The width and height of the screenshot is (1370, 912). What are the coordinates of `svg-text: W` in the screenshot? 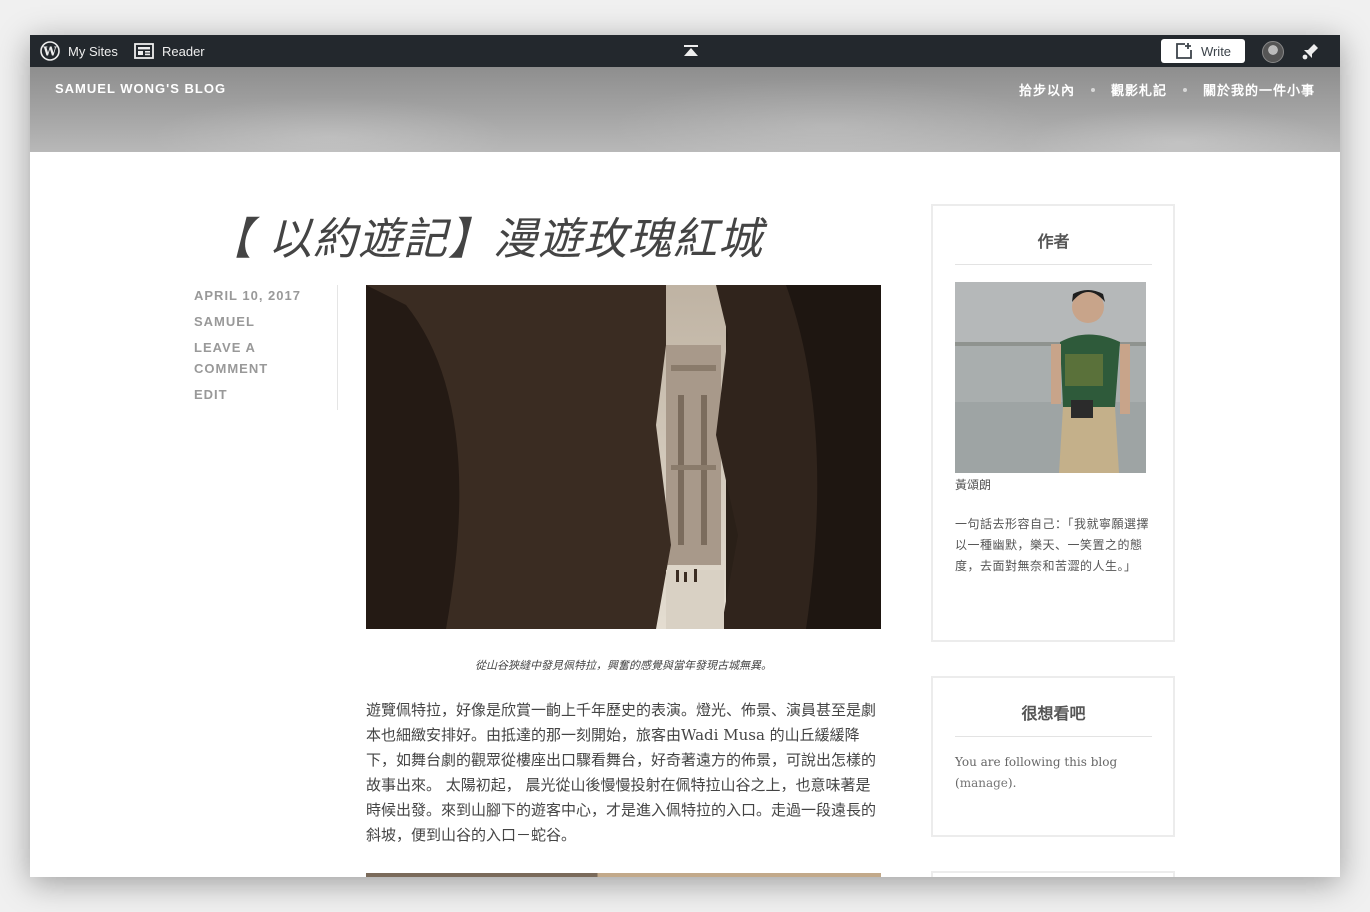 It's located at (49, 52).